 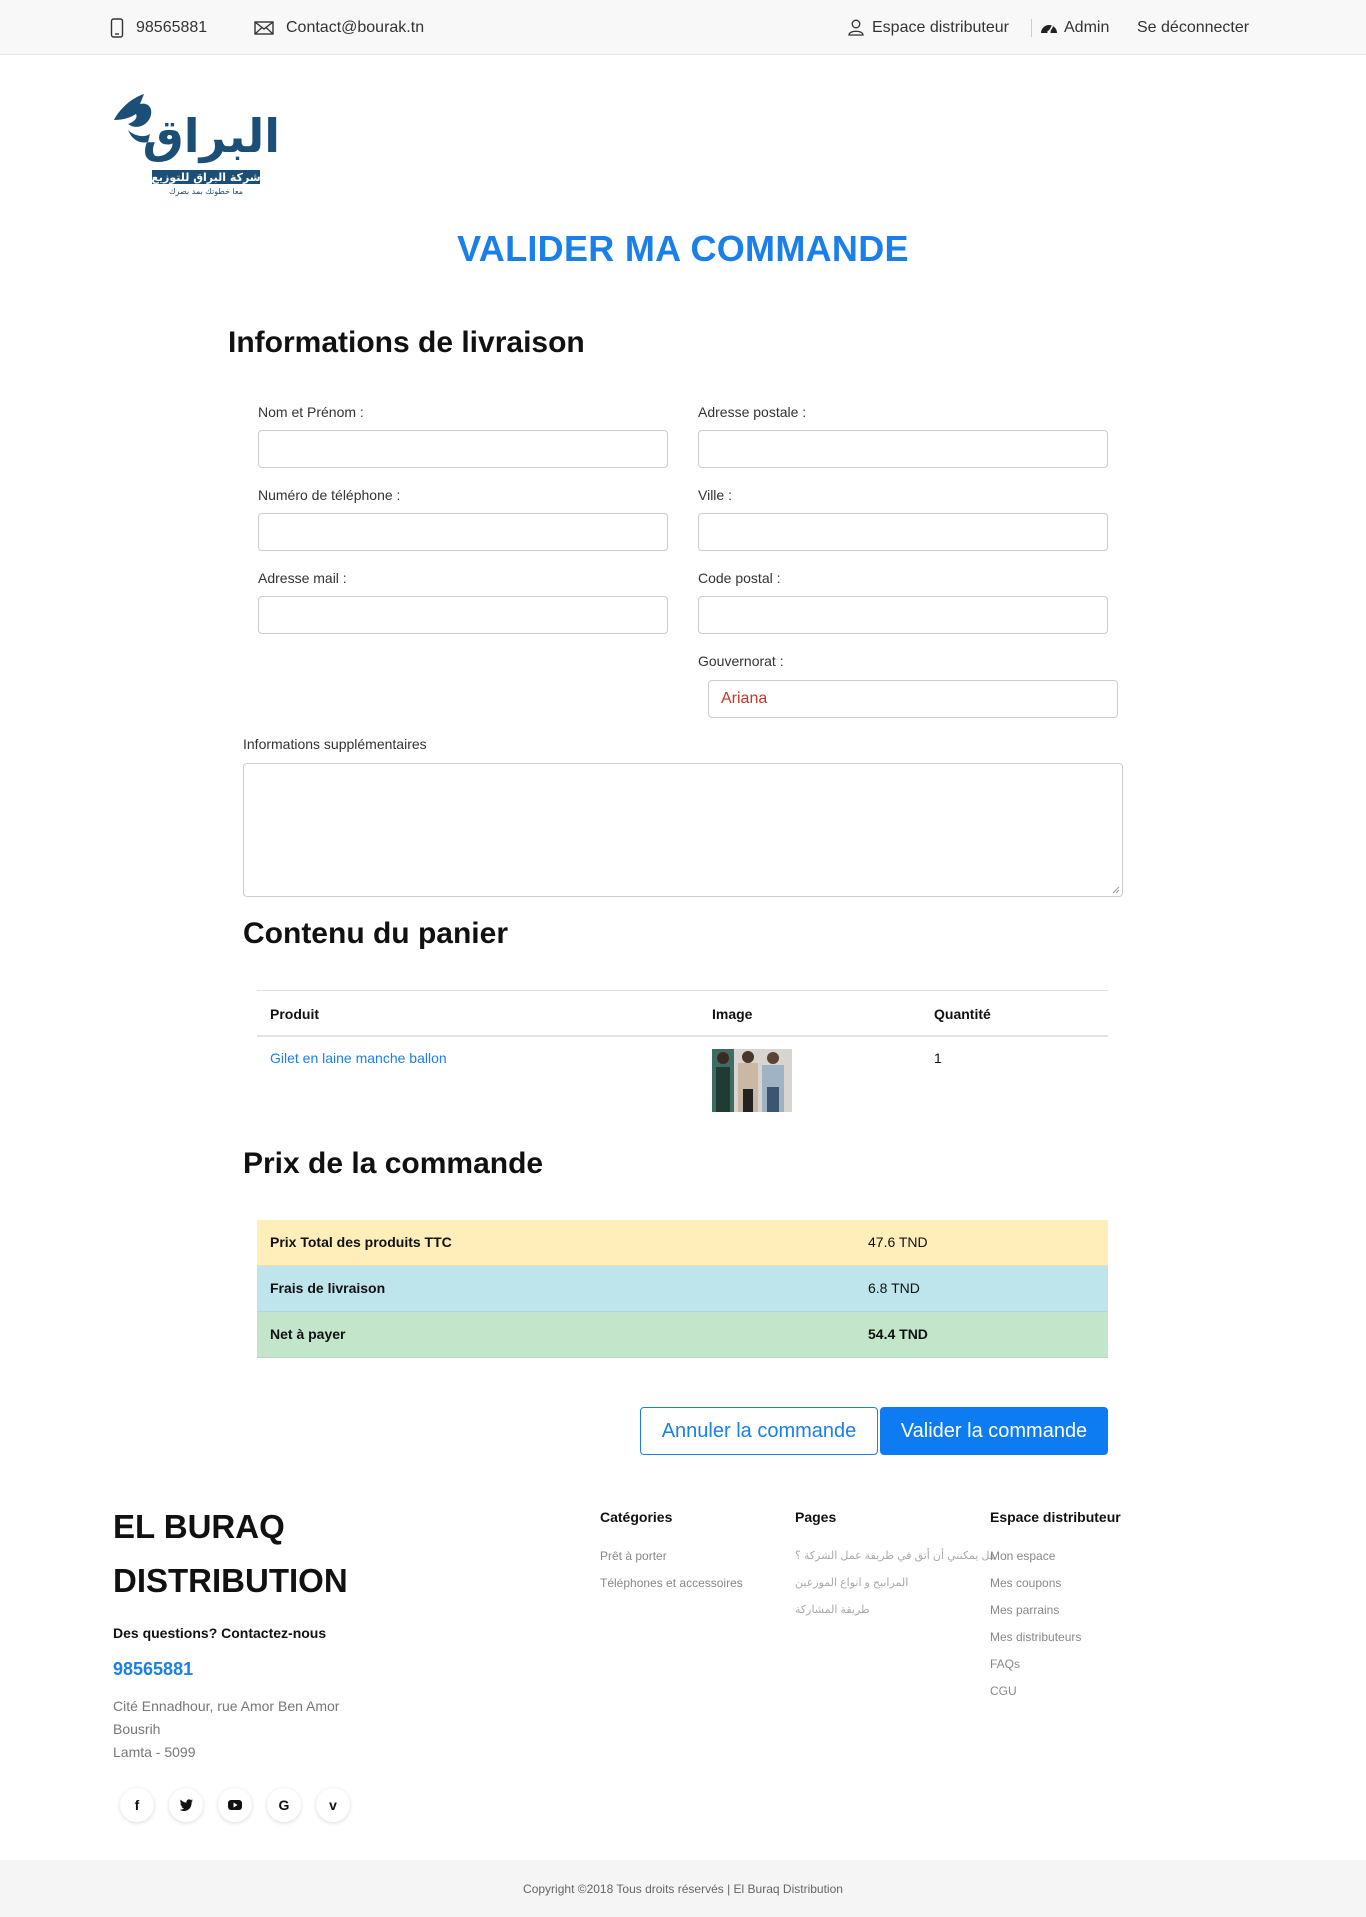 What do you see at coordinates (230, 1554) in the screenshot?
I see `footer-brand: EL BURAQ DISTRIBUTION` at bounding box center [230, 1554].